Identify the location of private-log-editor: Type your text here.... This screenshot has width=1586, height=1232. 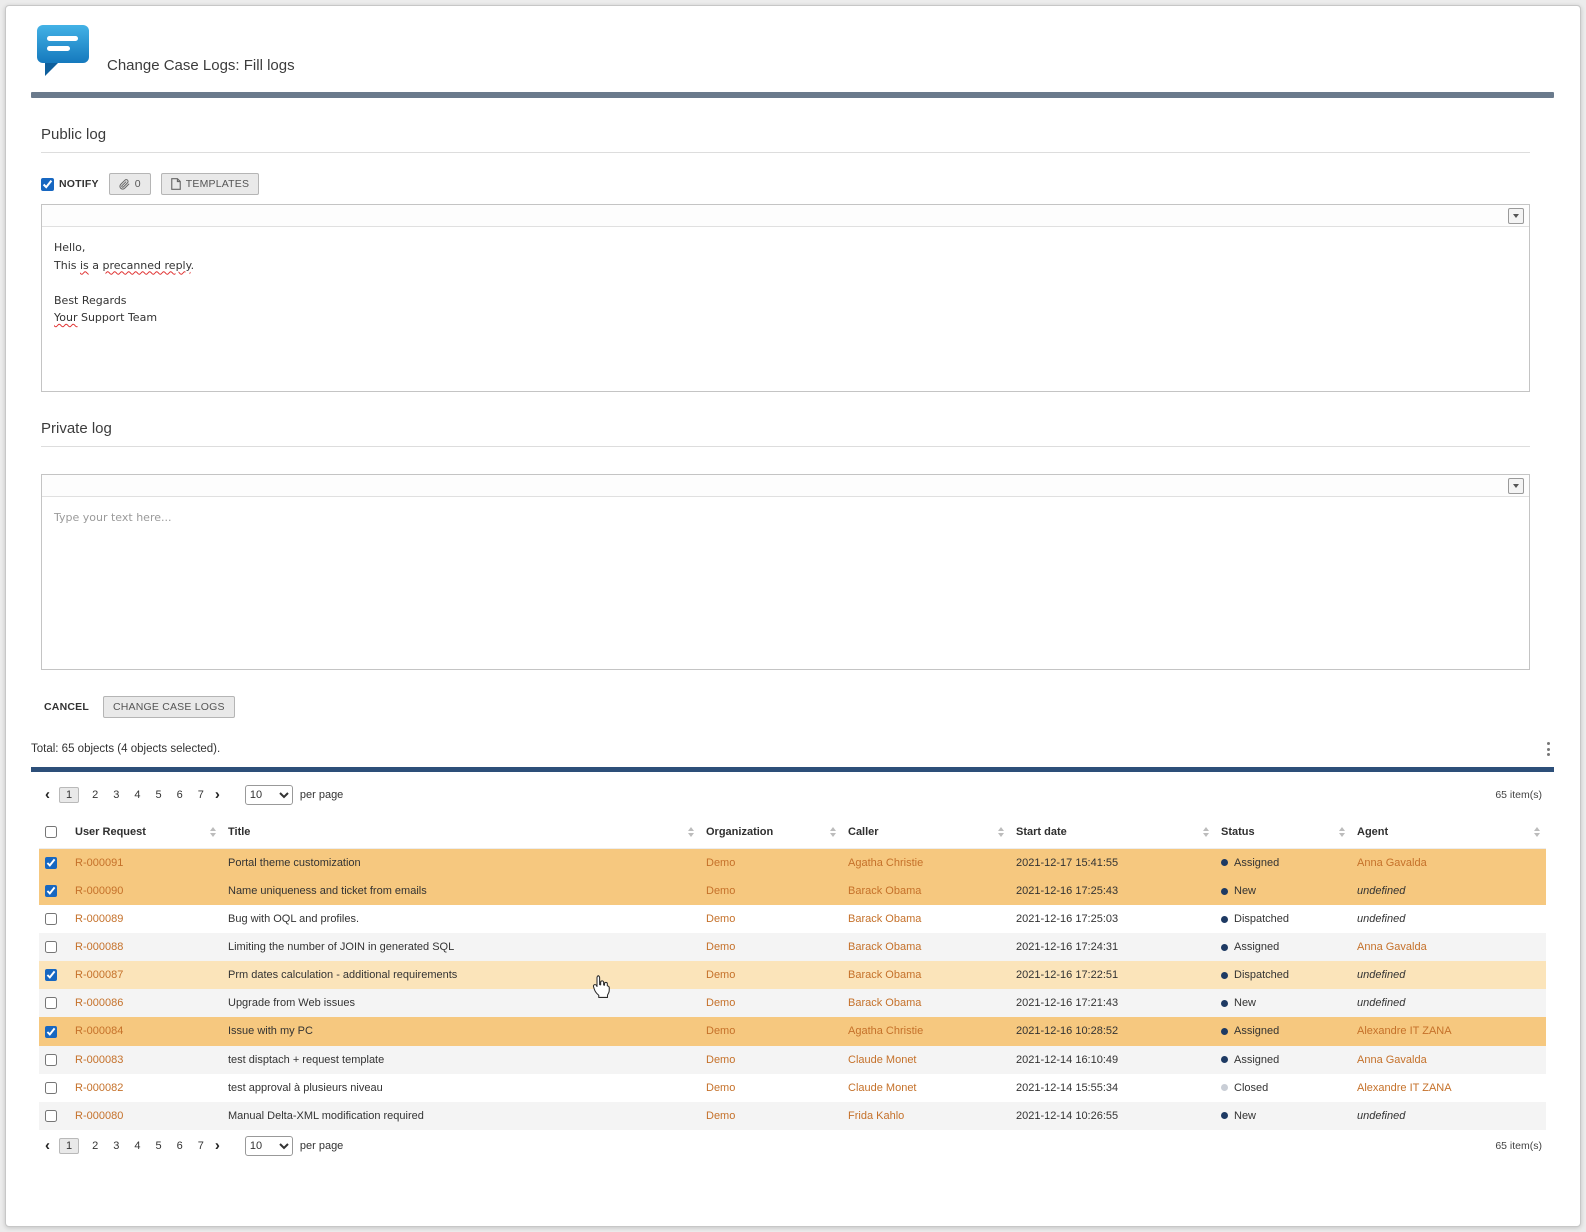
(785, 572).